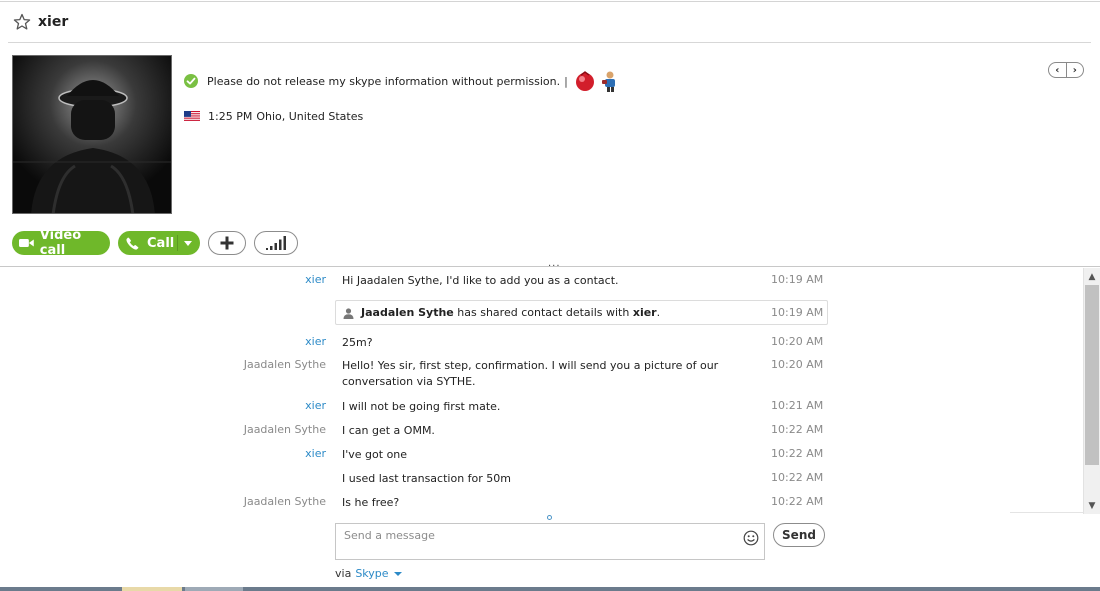 The width and height of the screenshot is (1100, 591). I want to click on taskbar-strip, so click(550, 589).